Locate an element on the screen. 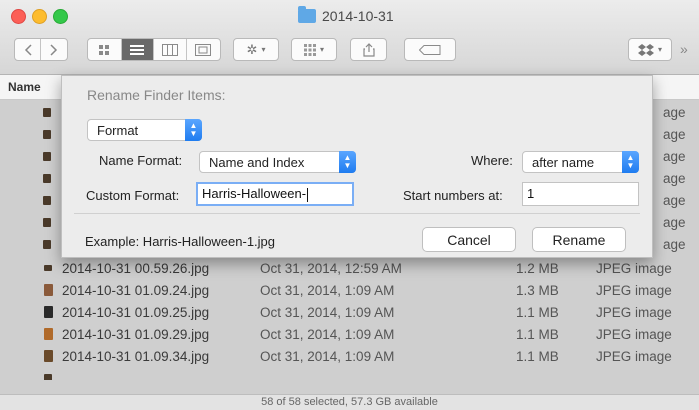  tag-button is located at coordinates (430, 49).